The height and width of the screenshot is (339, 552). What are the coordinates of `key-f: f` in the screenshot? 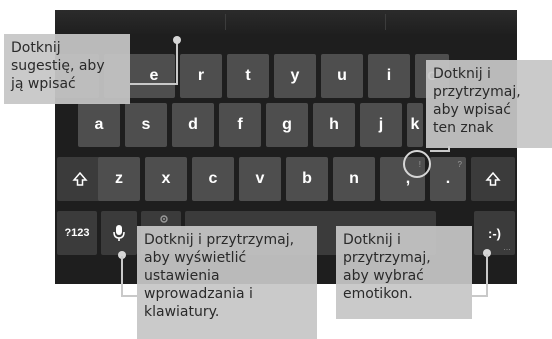 It's located at (240, 125).